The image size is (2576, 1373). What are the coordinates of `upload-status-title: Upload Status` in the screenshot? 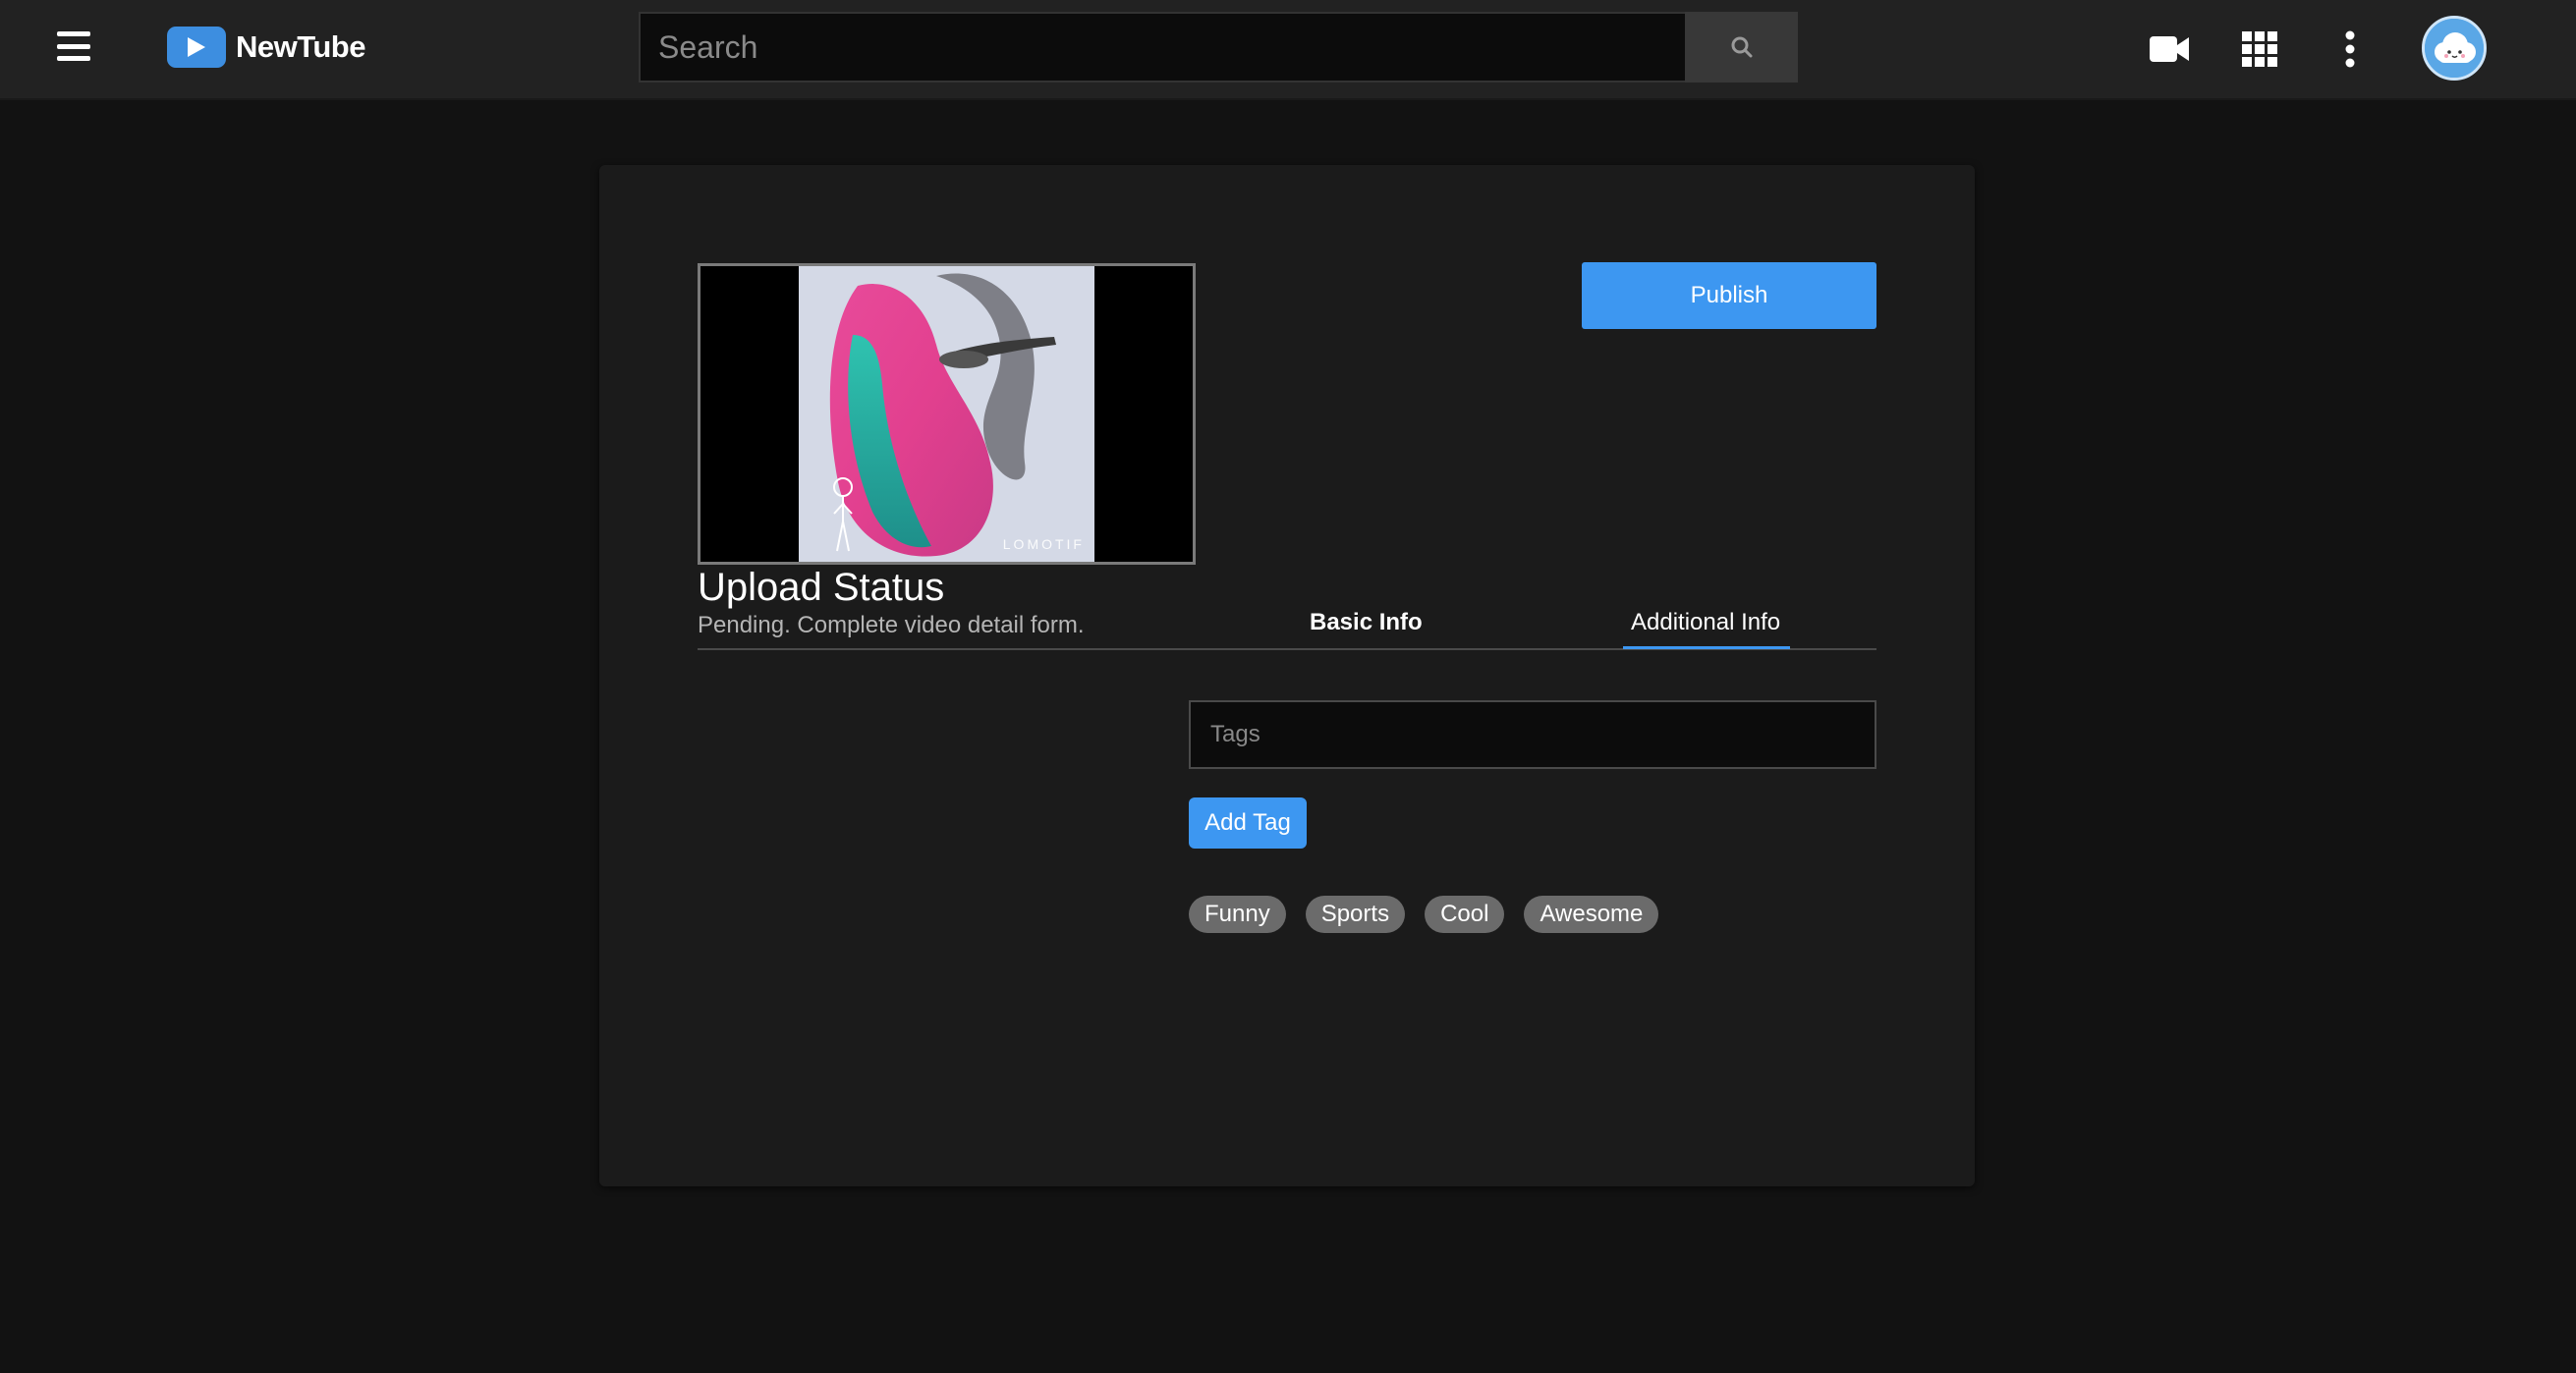 It's located at (821, 587).